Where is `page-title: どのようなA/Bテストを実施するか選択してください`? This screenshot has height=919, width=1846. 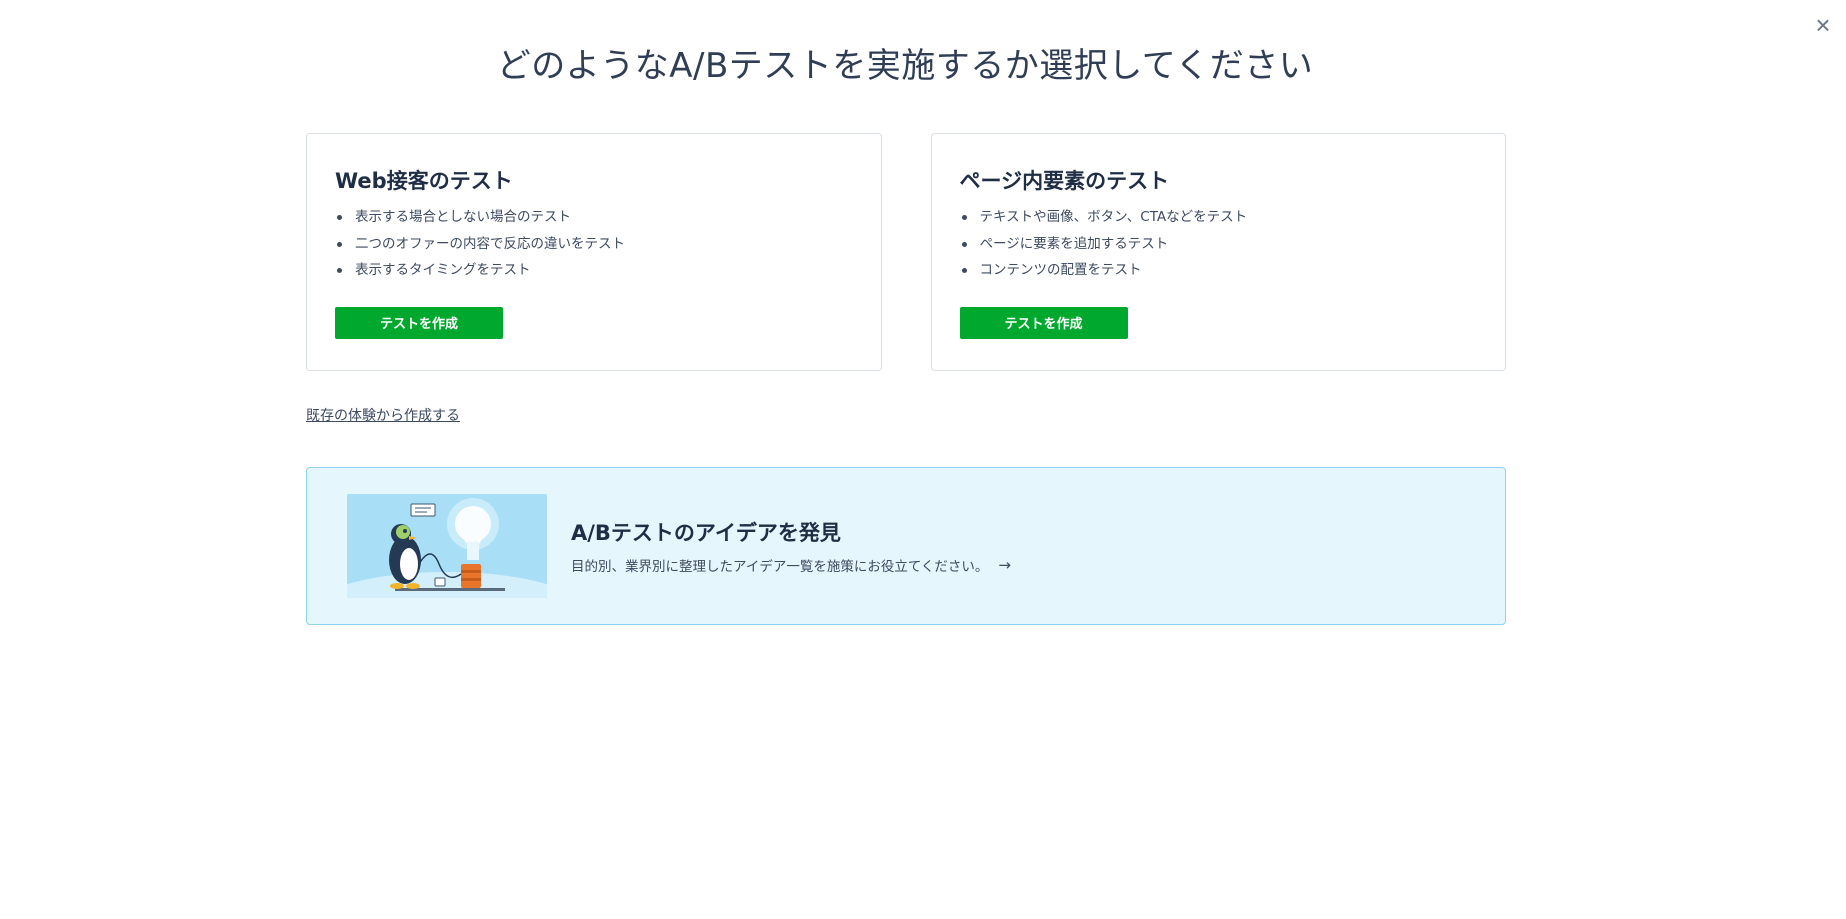
page-title: どのようなA/Bテストを実施するか選択してください is located at coordinates (905, 66).